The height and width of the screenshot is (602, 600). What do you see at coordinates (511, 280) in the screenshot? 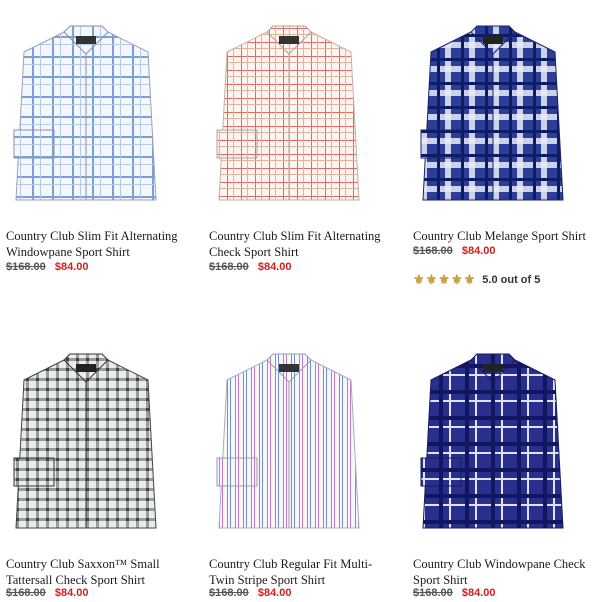
I see `rating-text: 5.0 out of 5` at bounding box center [511, 280].